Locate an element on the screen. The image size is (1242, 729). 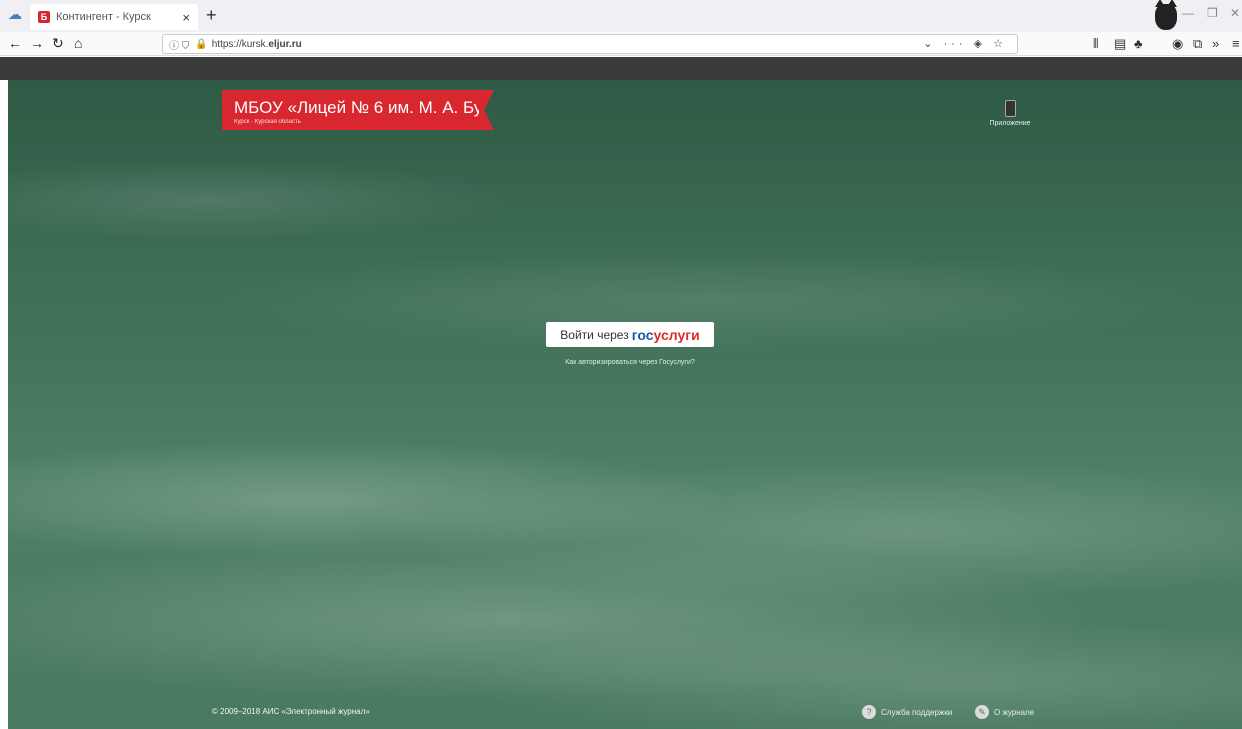
back-icon: ← is located at coordinates (15, 43).